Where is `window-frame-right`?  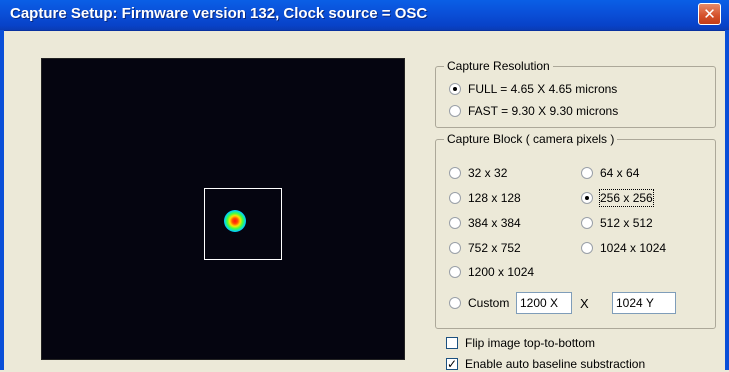
window-frame-right is located at coordinates (727, 200).